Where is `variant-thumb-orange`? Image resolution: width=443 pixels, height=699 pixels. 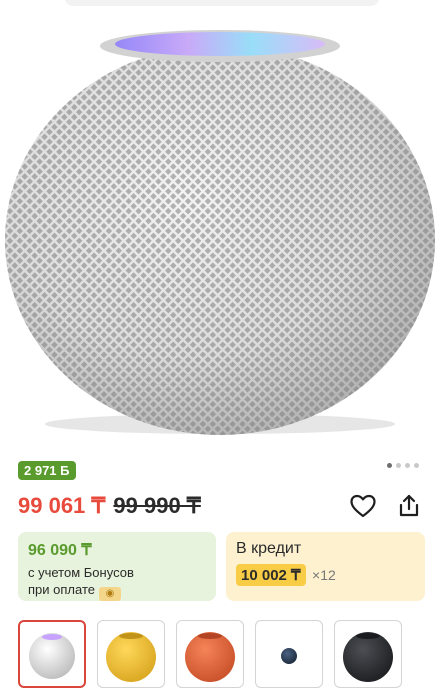 variant-thumb-orange is located at coordinates (210, 654).